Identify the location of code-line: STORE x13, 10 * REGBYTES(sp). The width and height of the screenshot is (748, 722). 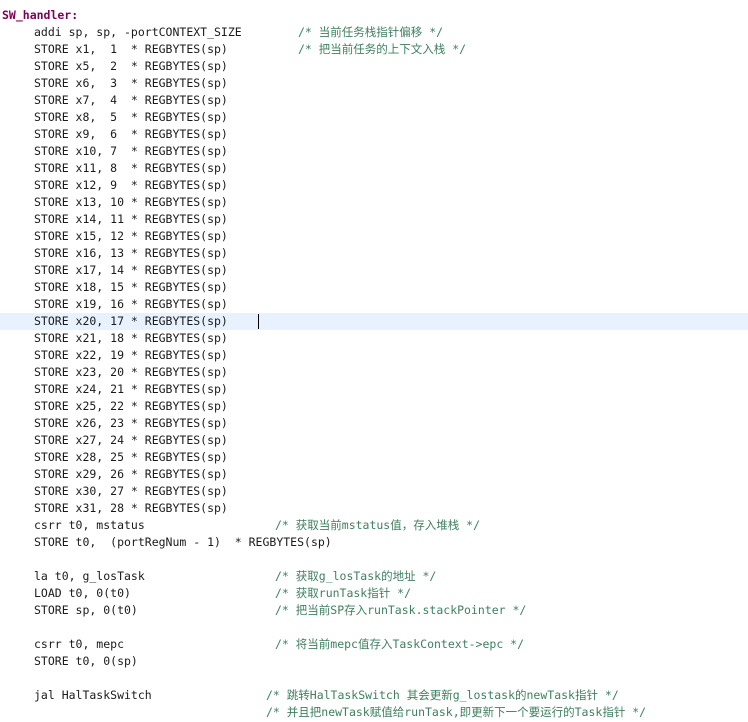
(374, 202).